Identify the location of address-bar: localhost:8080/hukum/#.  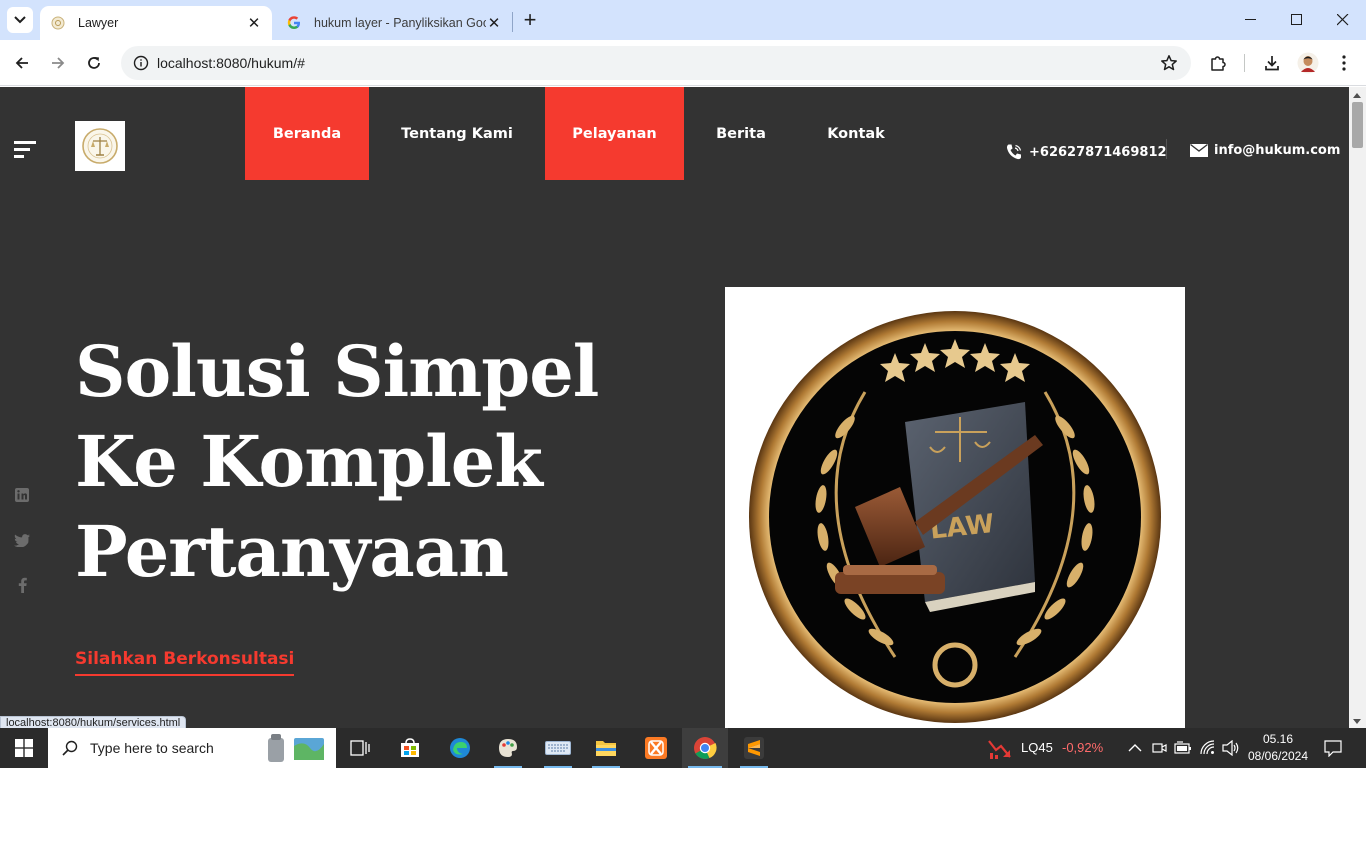
(656, 63).